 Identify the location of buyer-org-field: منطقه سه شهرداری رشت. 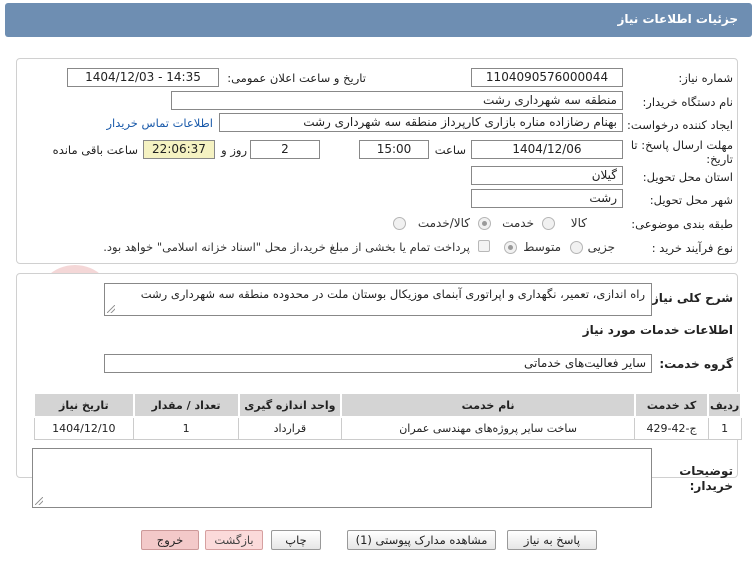
(397, 100).